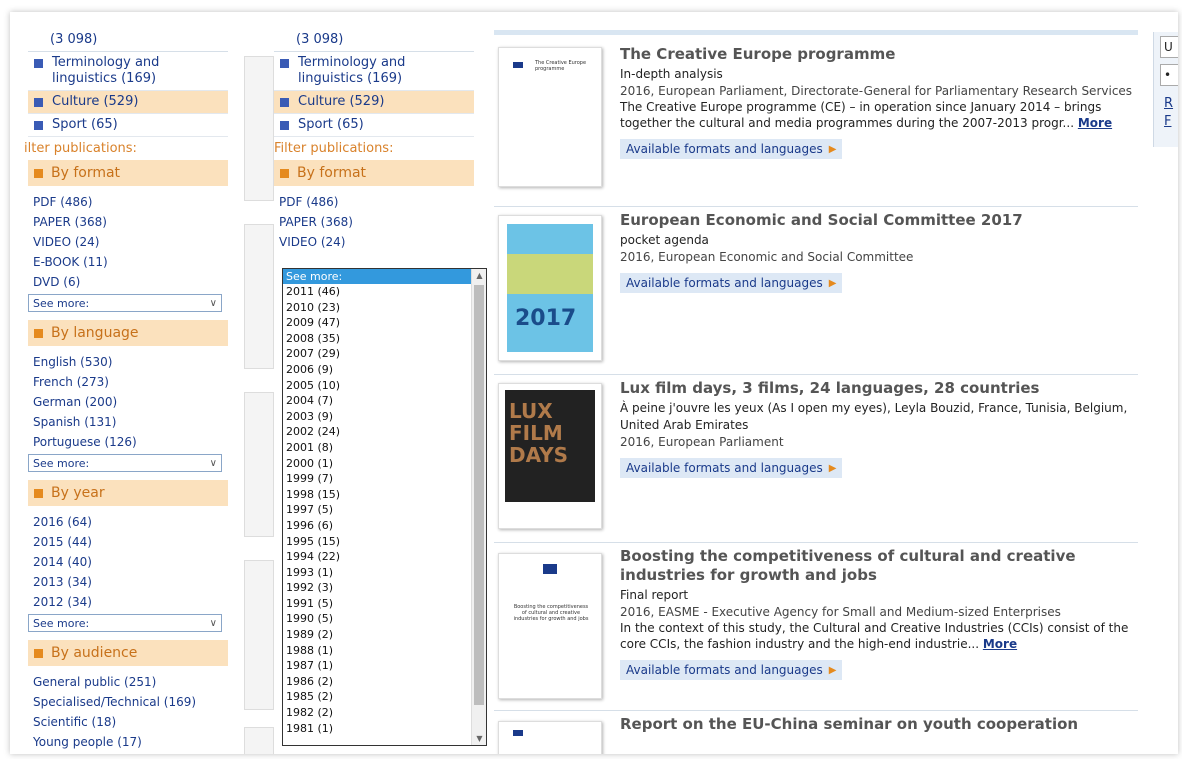 This screenshot has width=1182, height=759. I want to click on scroll-up-icon: ▲, so click(479, 275).